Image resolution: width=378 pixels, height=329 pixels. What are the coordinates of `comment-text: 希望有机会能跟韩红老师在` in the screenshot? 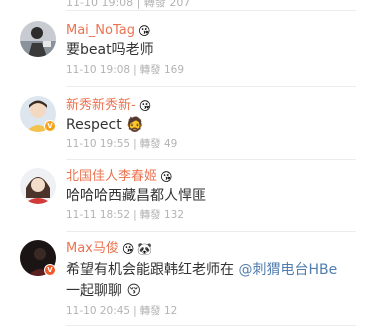 It's located at (152, 270).